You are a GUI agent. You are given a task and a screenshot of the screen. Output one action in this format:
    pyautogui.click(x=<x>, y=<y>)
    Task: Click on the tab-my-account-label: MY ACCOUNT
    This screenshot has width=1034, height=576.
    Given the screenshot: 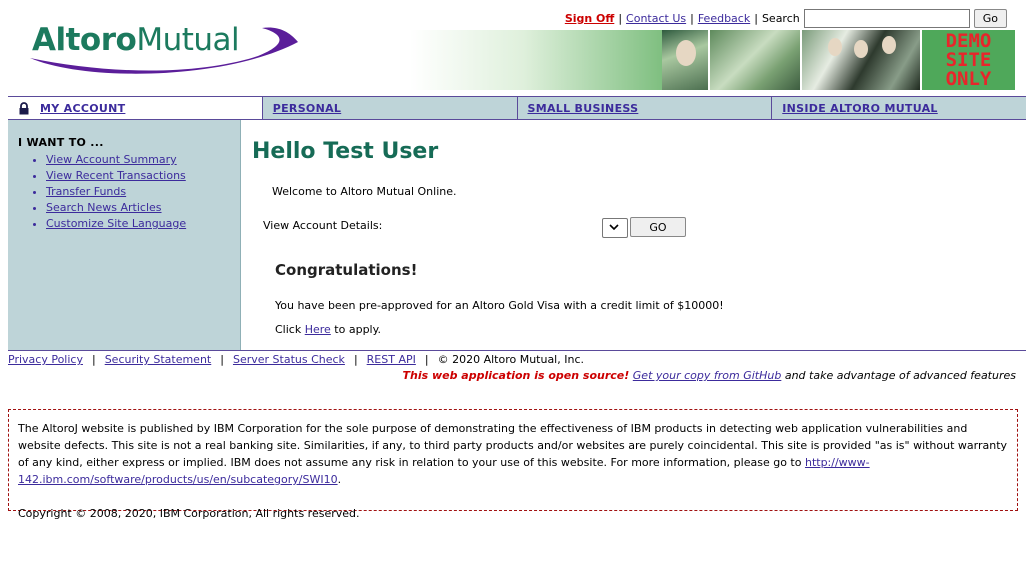 What is the action you would take?
    pyautogui.click(x=82, y=108)
    